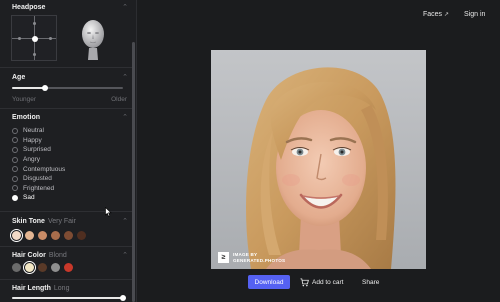  What do you see at coordinates (24, 99) in the screenshot?
I see `age-min-label: Younger` at bounding box center [24, 99].